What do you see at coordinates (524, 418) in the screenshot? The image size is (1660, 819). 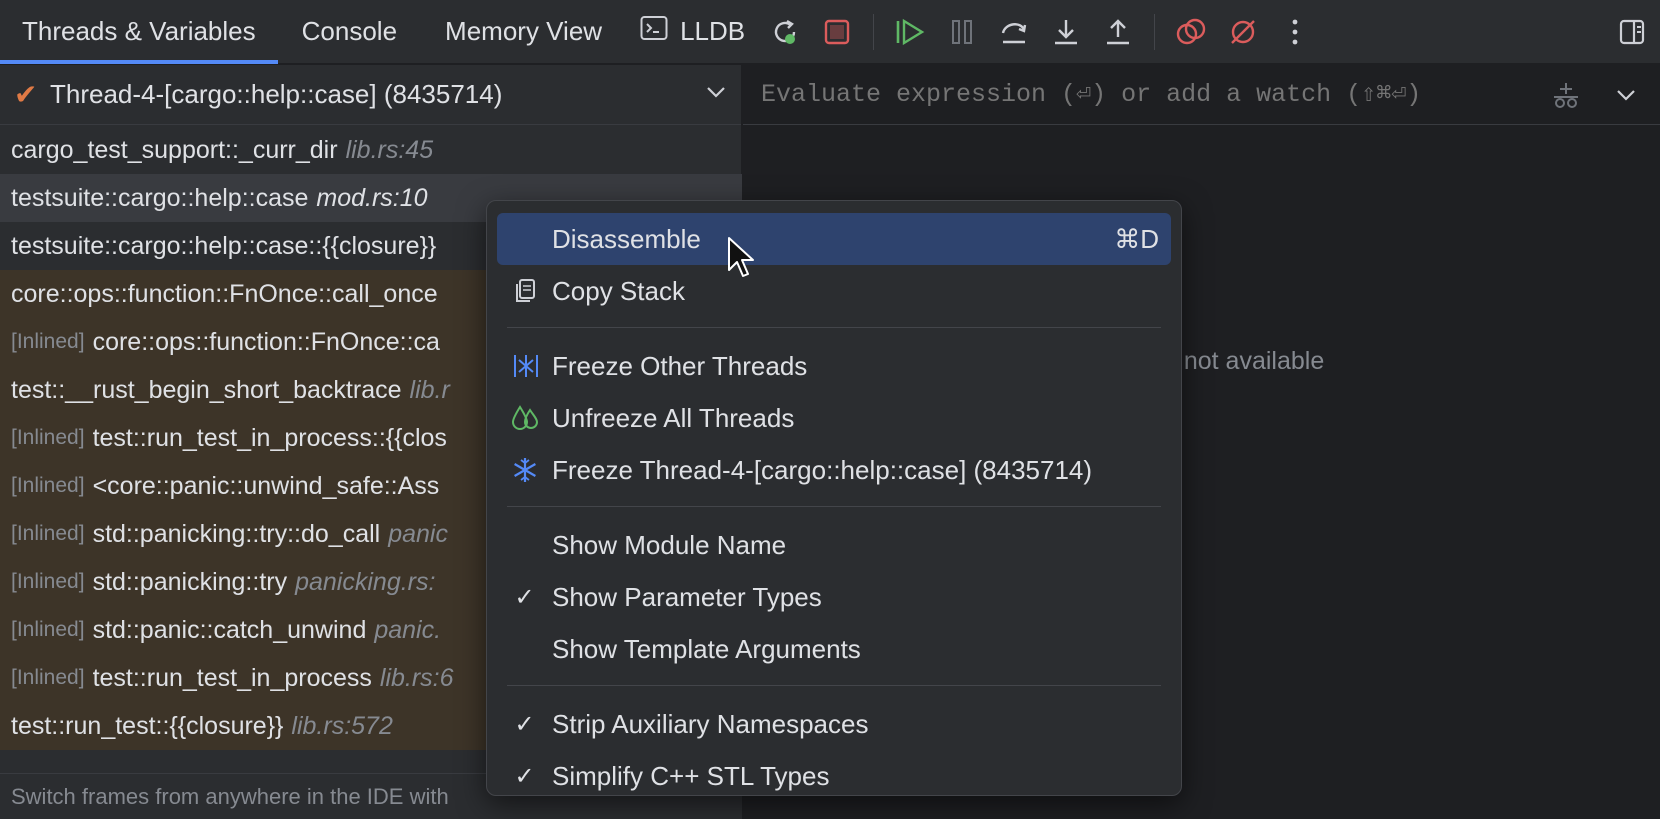 I see `unfreeze-icon` at bounding box center [524, 418].